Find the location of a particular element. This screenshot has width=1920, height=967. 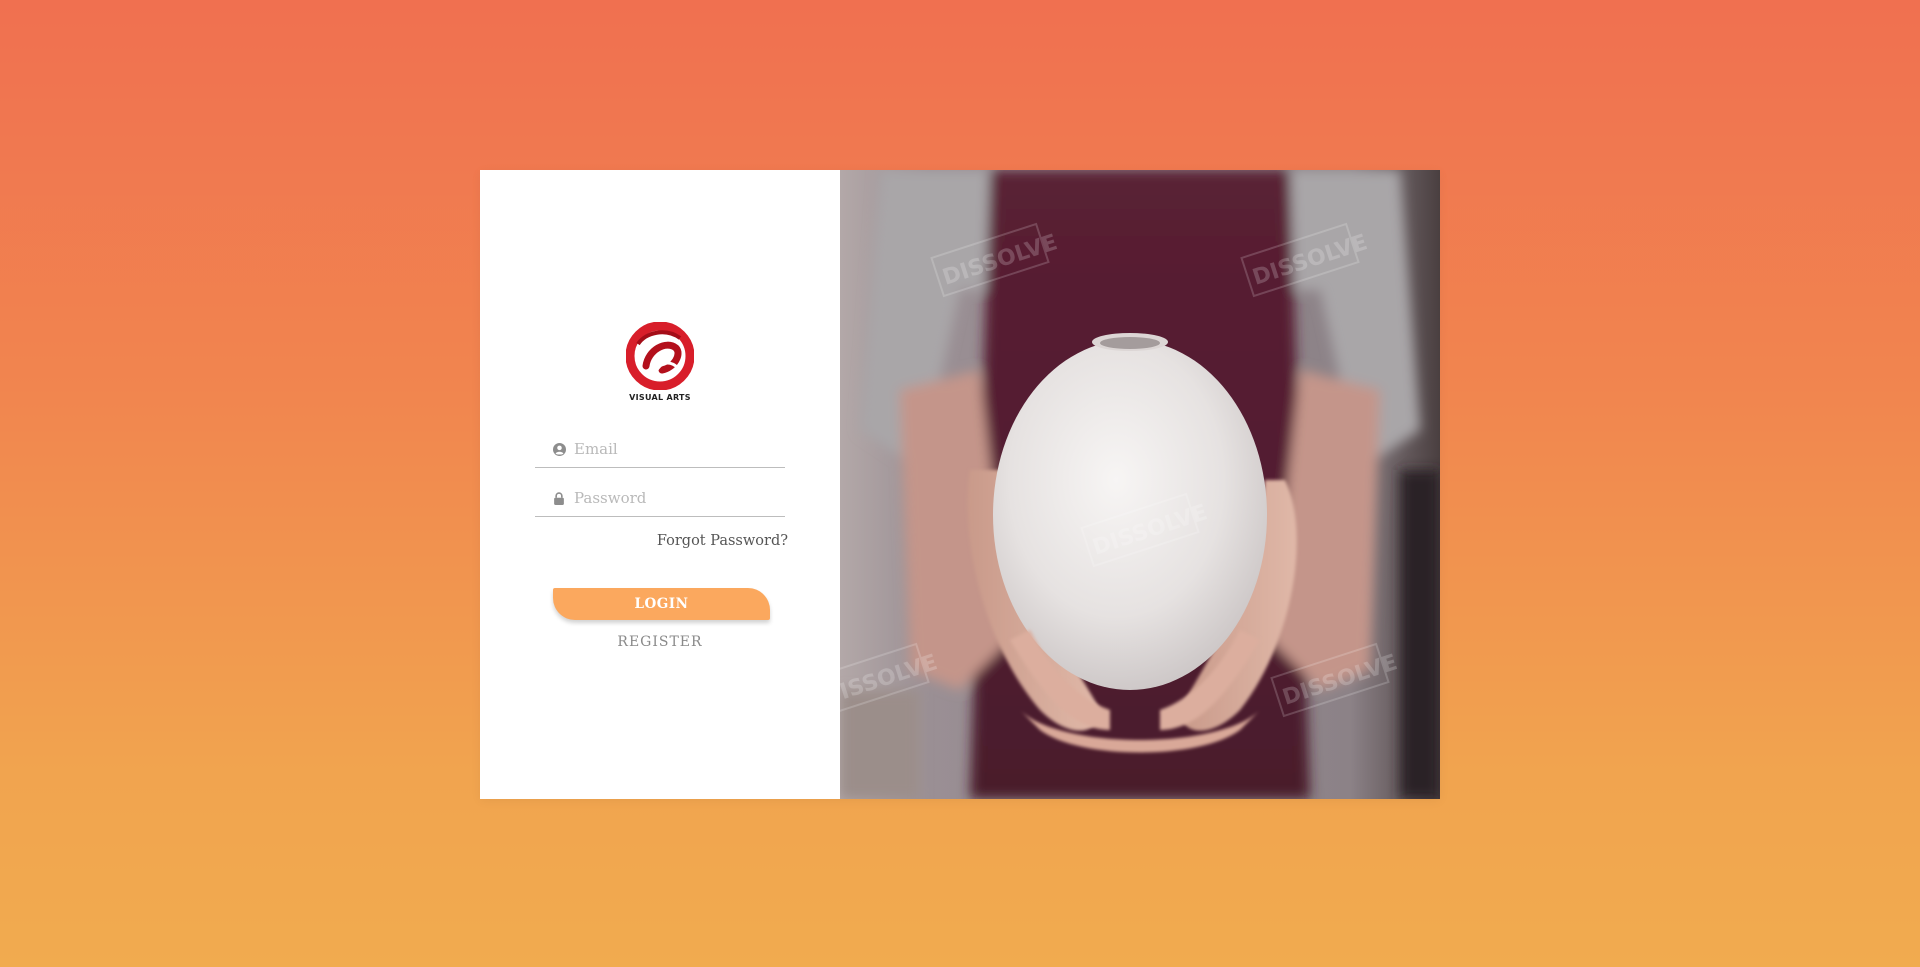

lock-icon is located at coordinates (559, 498).